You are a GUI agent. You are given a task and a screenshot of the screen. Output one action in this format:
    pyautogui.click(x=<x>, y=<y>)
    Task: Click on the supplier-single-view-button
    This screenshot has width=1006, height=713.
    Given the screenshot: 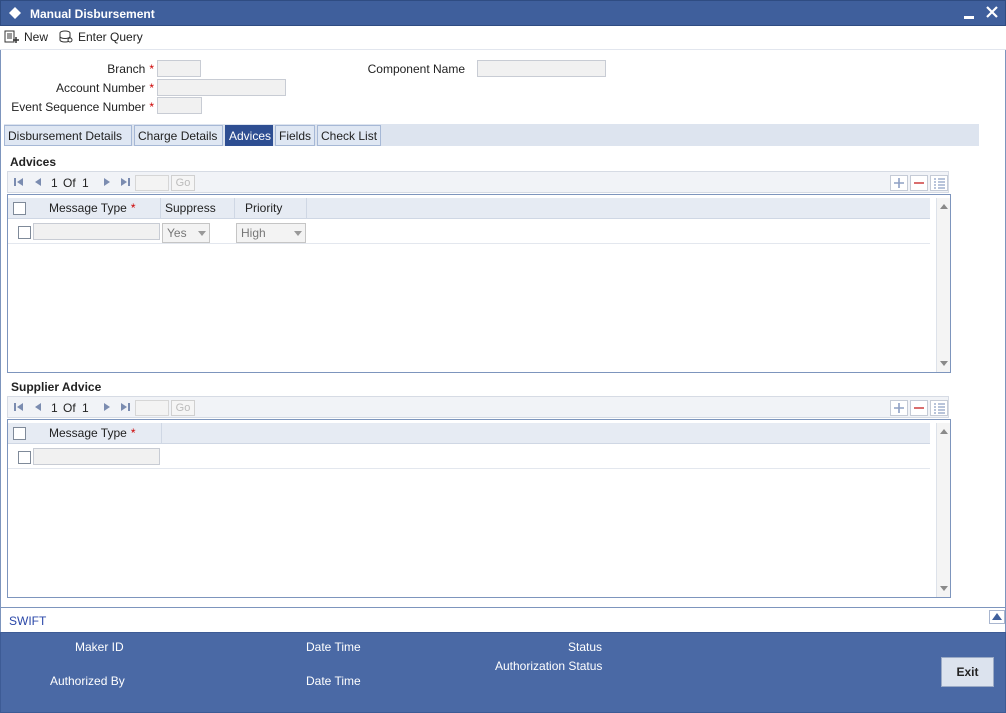 What is the action you would take?
    pyautogui.click(x=939, y=408)
    